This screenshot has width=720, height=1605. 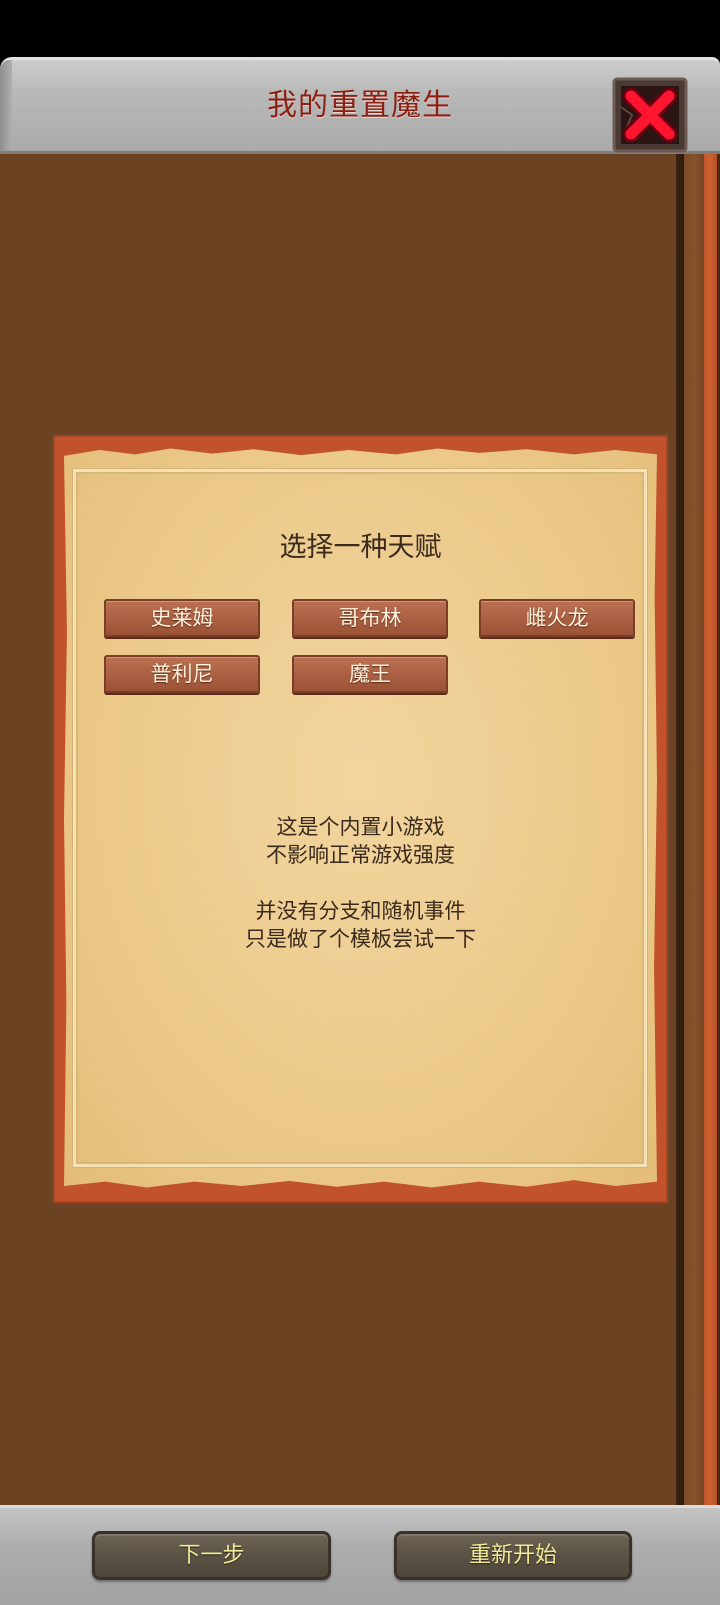 What do you see at coordinates (360, 1555) in the screenshot?
I see `footer-bar: 下一步 重新开始` at bounding box center [360, 1555].